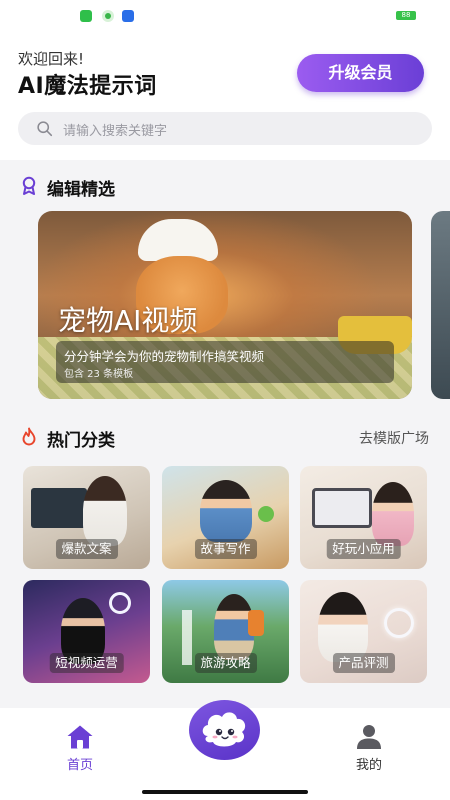  Describe the element at coordinates (86, 631) in the screenshot. I see `category-card-short-video-ops: 短视频运营` at that location.